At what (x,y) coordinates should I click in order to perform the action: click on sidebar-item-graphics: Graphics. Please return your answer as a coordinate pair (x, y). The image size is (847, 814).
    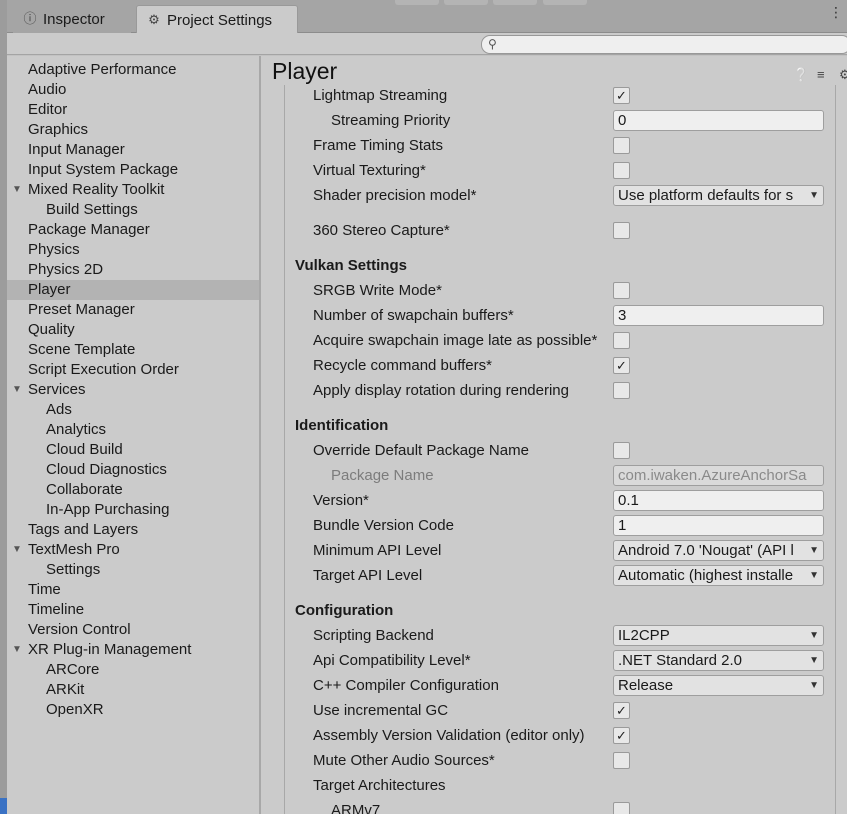
    Looking at the image, I should click on (133, 130).